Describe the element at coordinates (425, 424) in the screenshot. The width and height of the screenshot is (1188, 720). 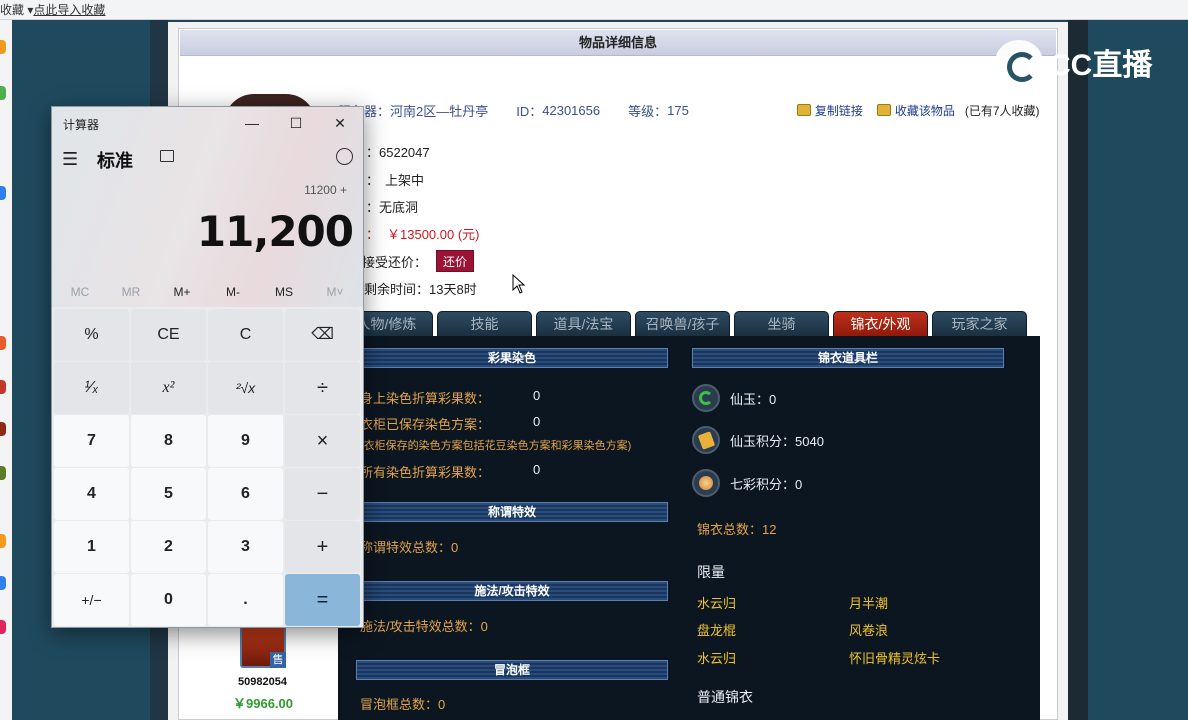
I see `dye-label: 衣柜已保存染色方案：` at that location.